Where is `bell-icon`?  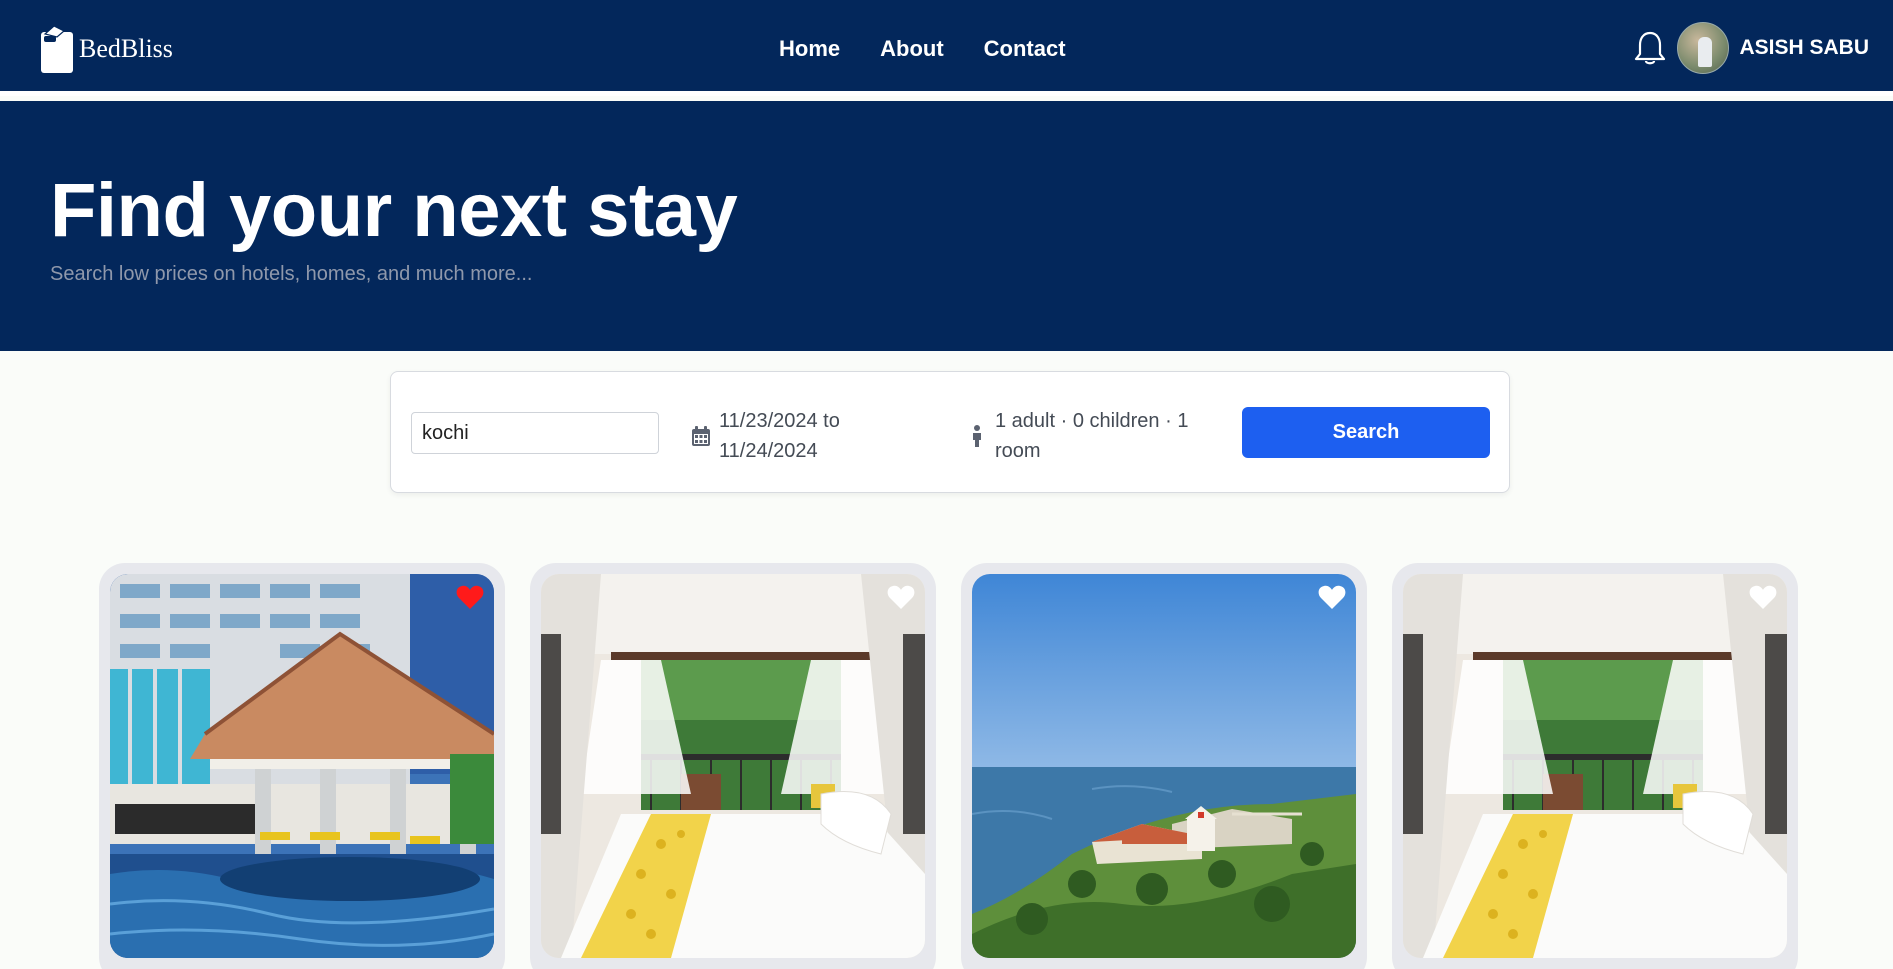
bell-icon is located at coordinates (1650, 48).